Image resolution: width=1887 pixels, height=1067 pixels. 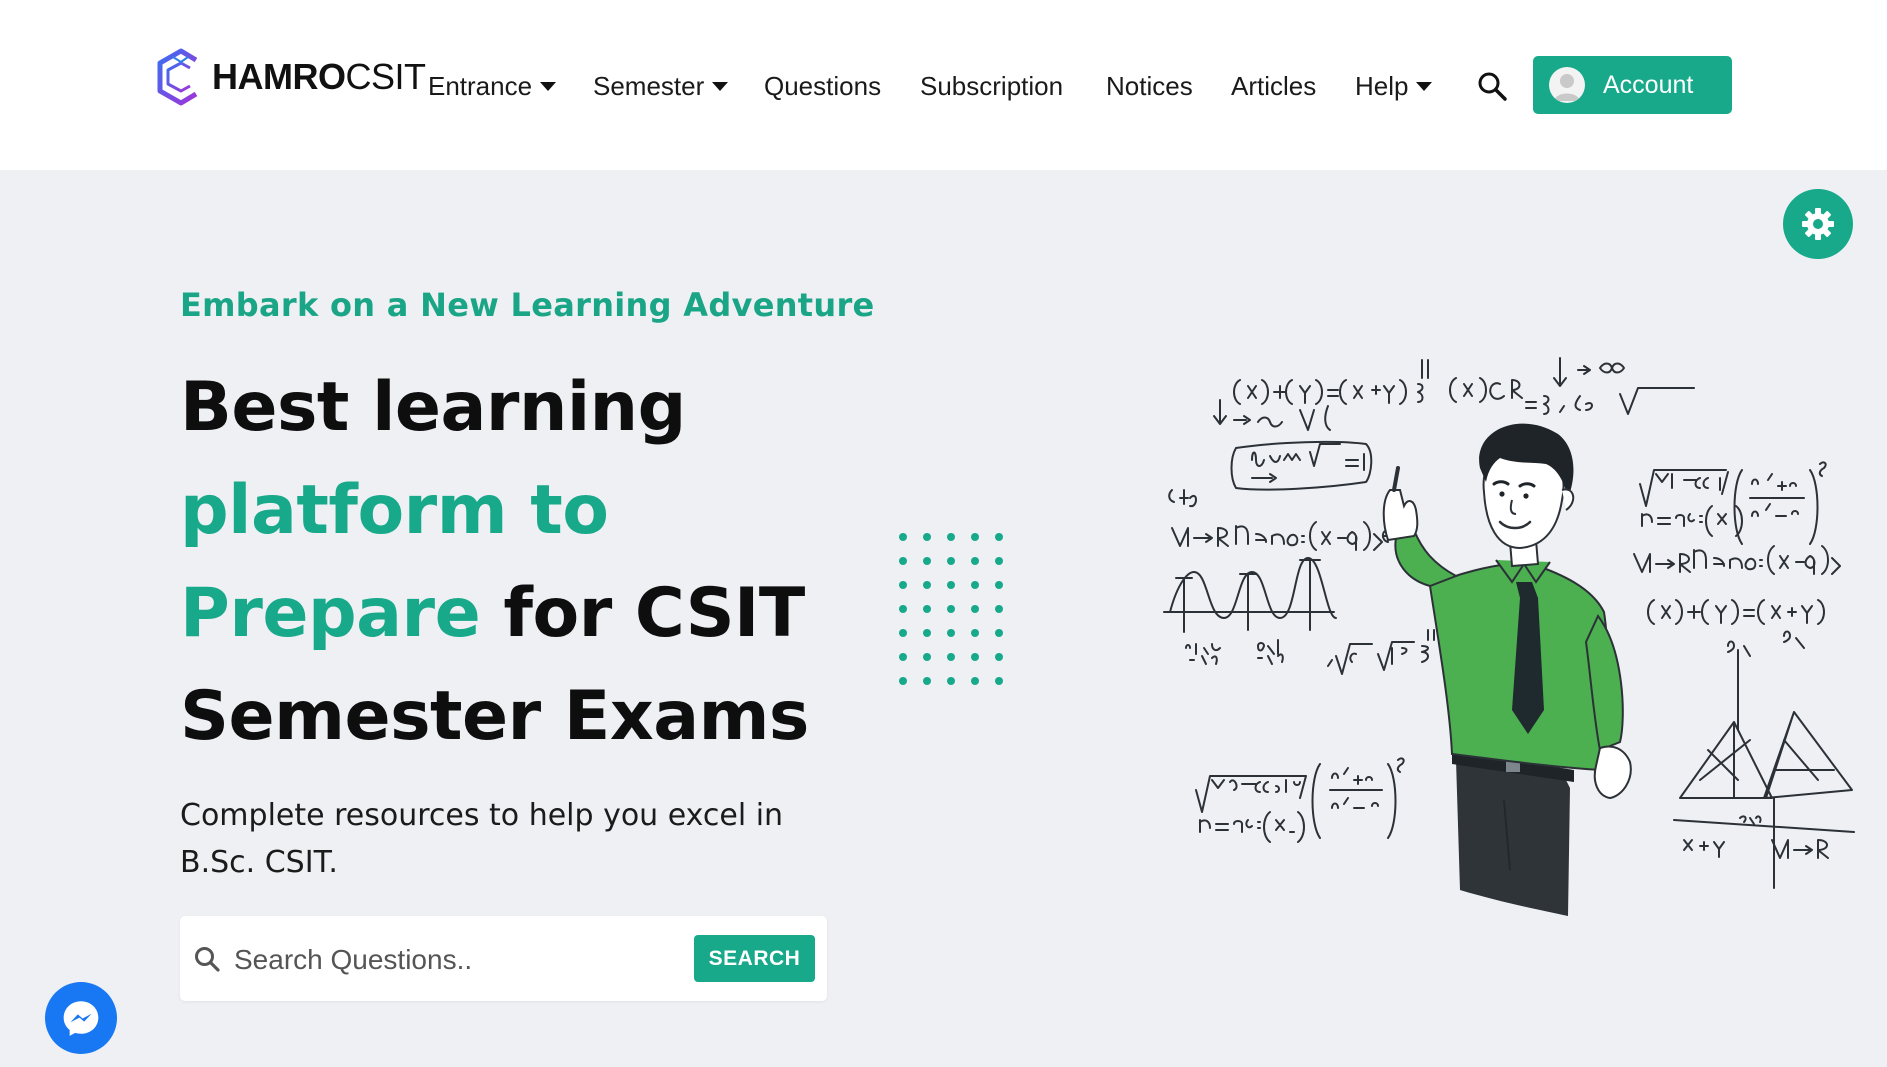 What do you see at coordinates (492, 613) in the screenshot?
I see `headline-line-3: Prepare for CSIT` at bounding box center [492, 613].